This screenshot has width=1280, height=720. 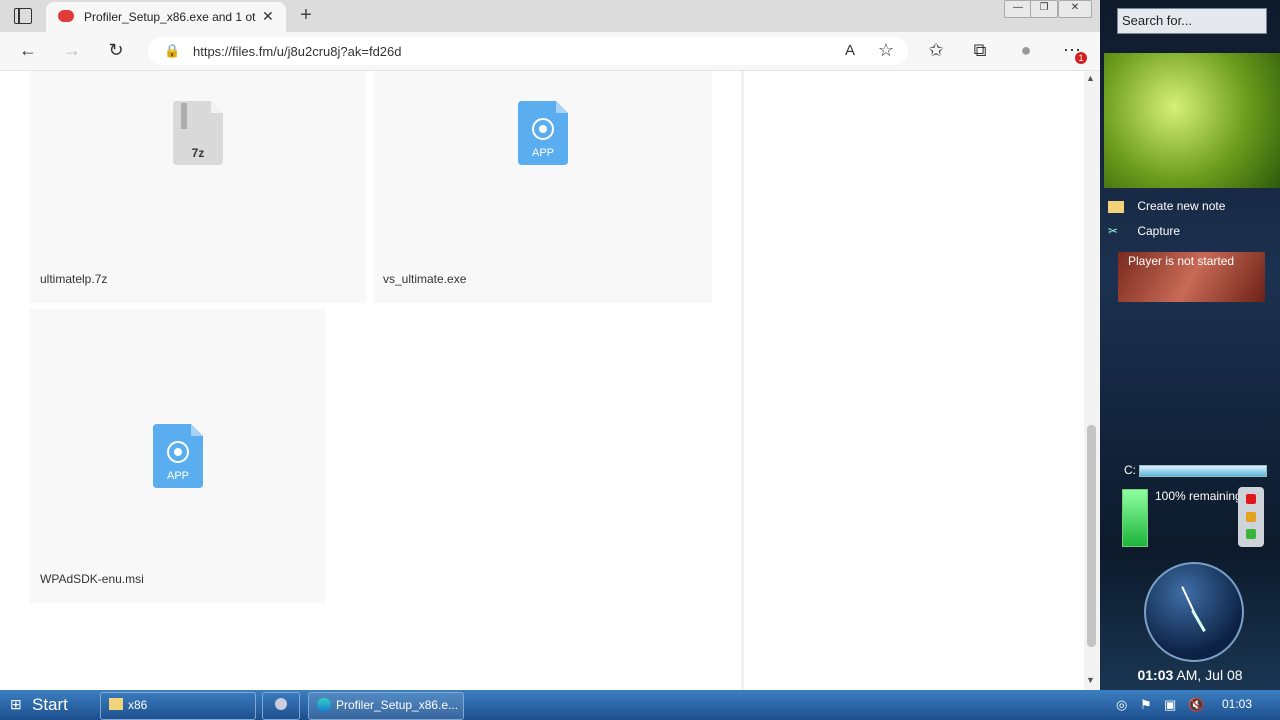 I want to click on start-label: Start, so click(x=50, y=704).